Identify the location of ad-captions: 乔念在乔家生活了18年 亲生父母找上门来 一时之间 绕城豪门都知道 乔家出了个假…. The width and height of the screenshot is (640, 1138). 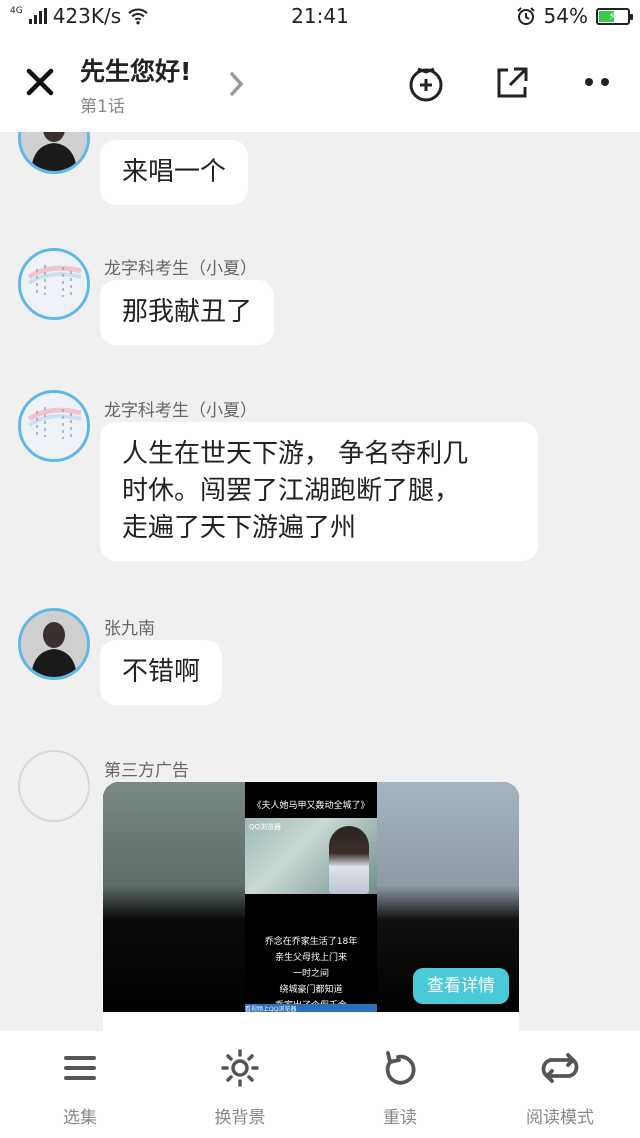
(311, 974).